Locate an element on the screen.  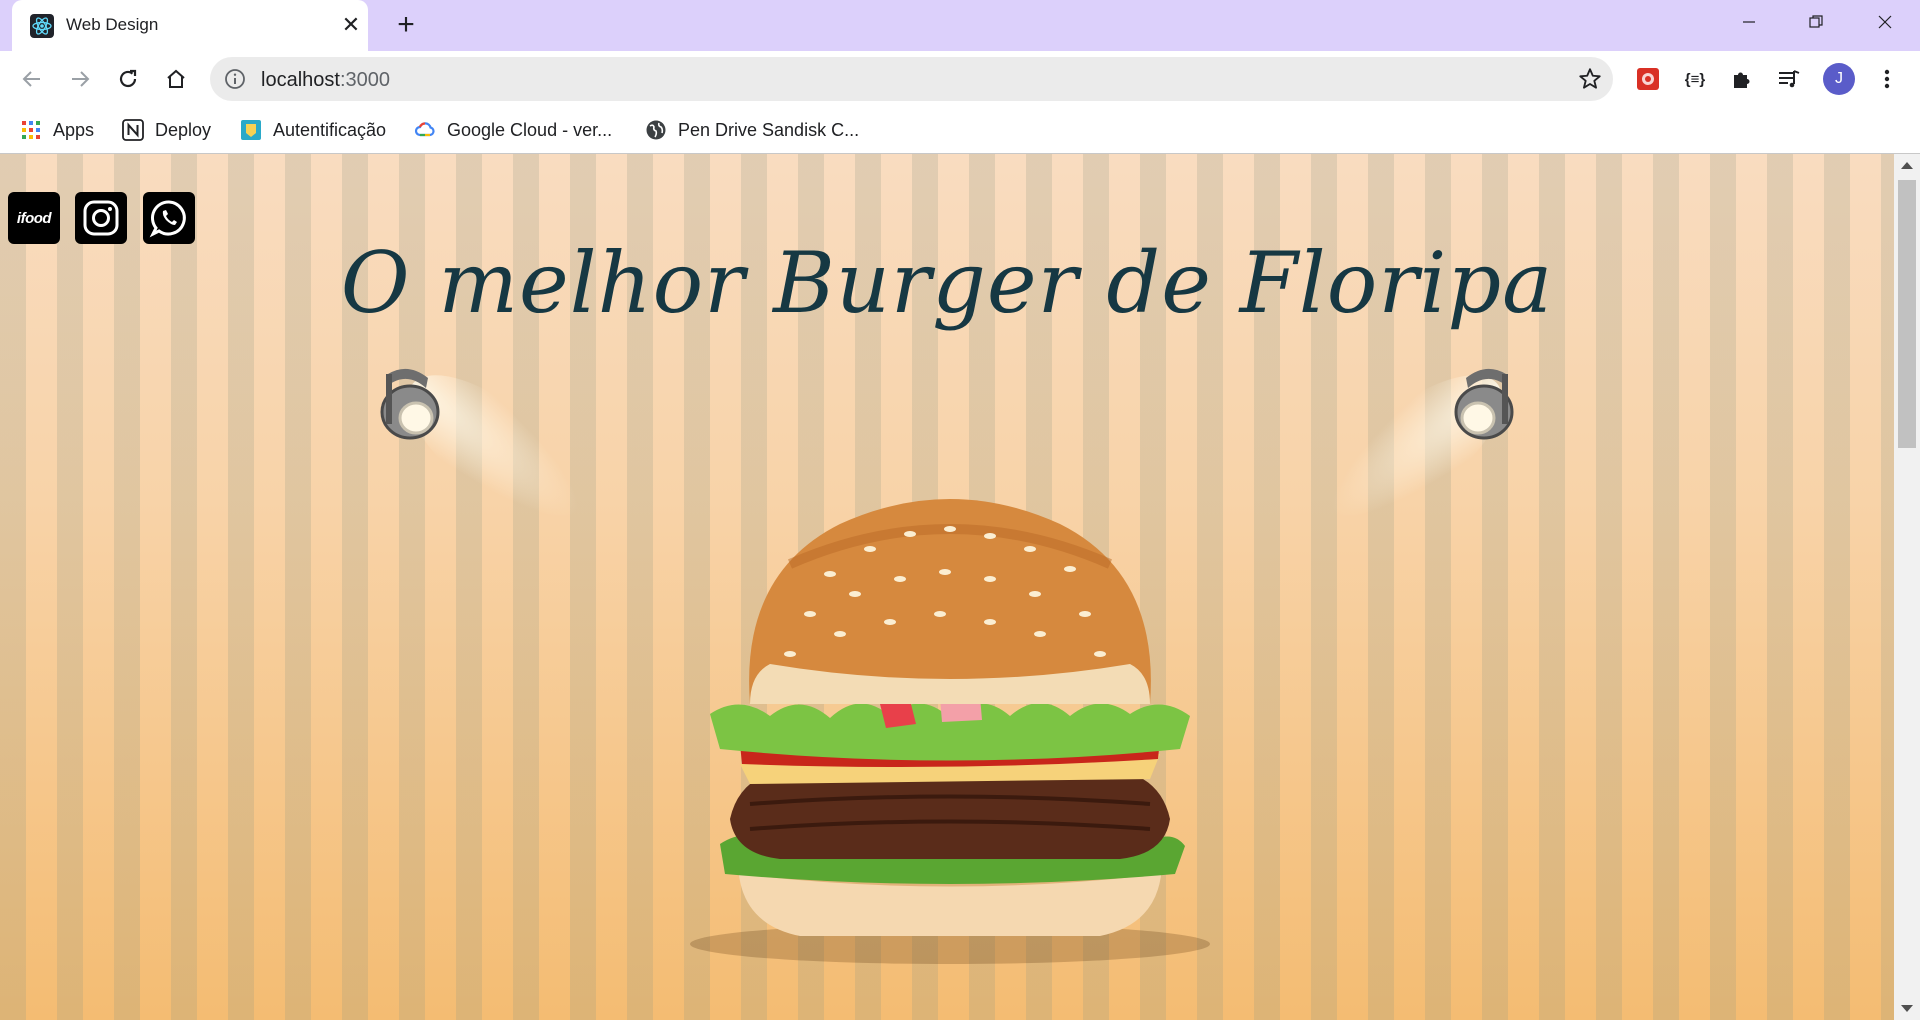
reload-icon is located at coordinates (128, 79).